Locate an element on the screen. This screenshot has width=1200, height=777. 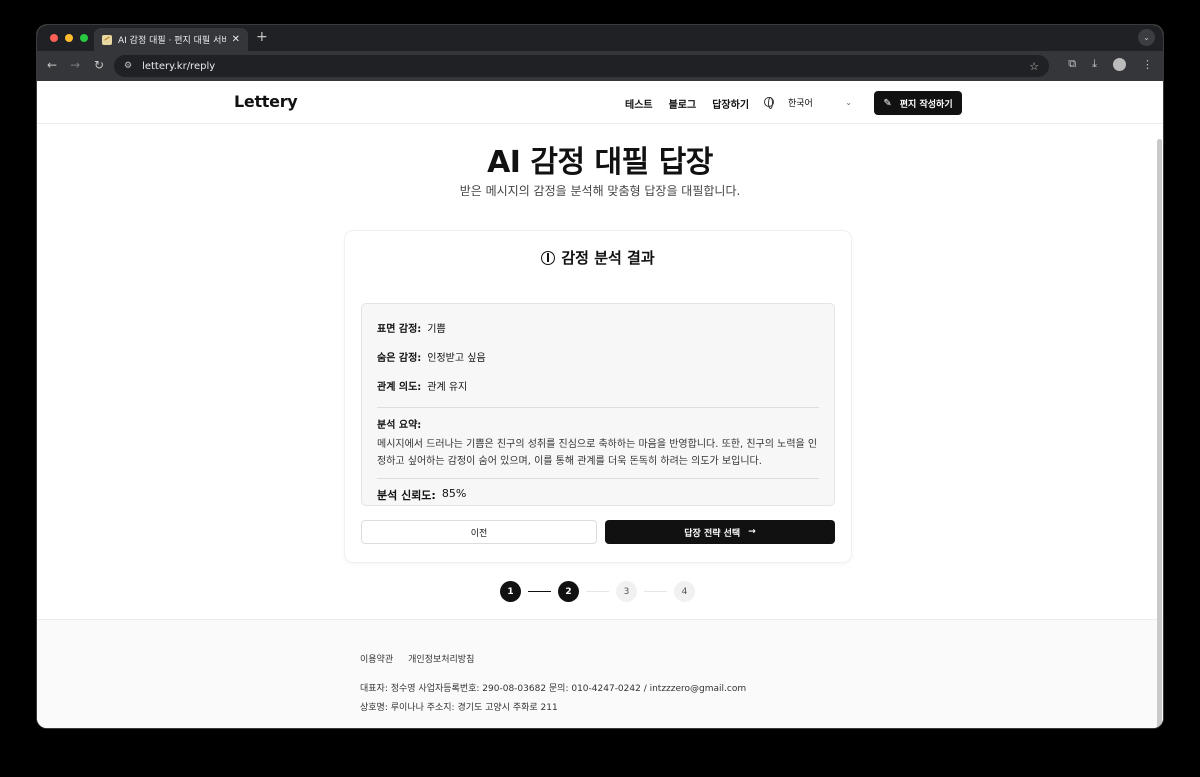
back-icon: ← is located at coordinates (52, 65).